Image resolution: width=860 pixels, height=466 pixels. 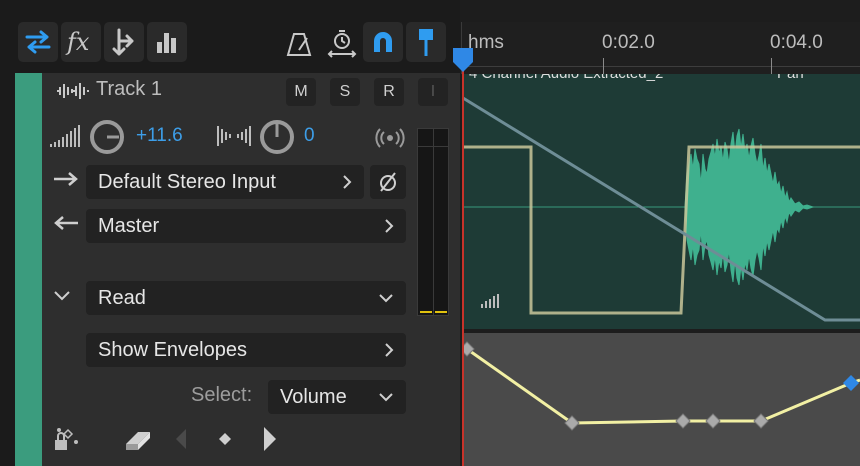 I want to click on sends-icon, so click(x=123, y=42).